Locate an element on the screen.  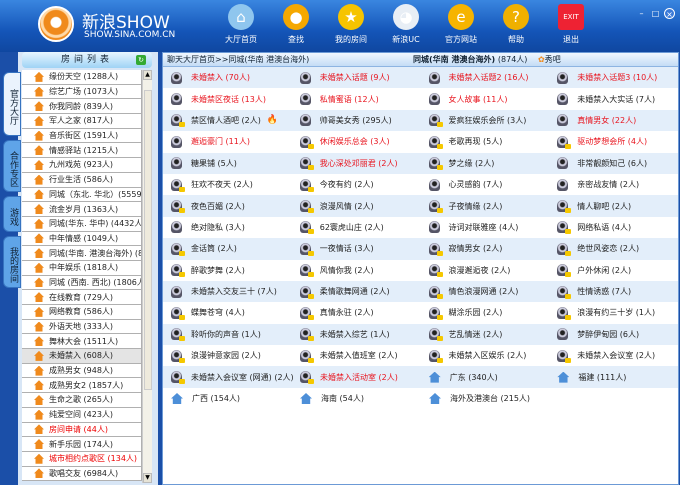
nav-ie: e 官方网站 is located at coordinates (461, 24).